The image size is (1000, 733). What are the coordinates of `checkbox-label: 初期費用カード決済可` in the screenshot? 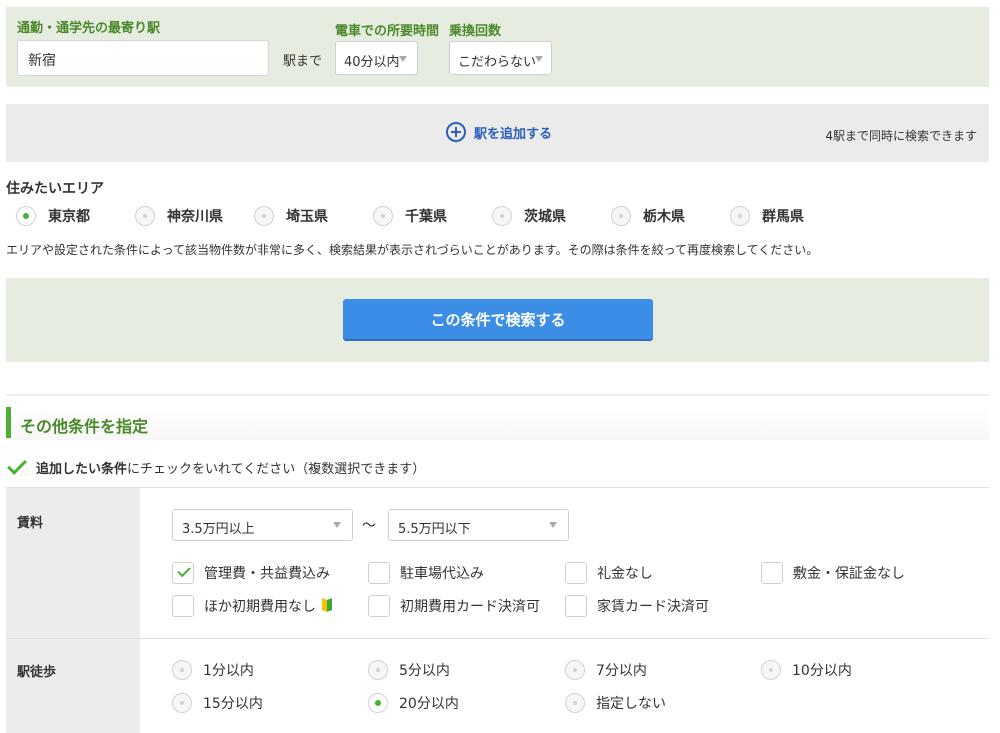 It's located at (470, 607).